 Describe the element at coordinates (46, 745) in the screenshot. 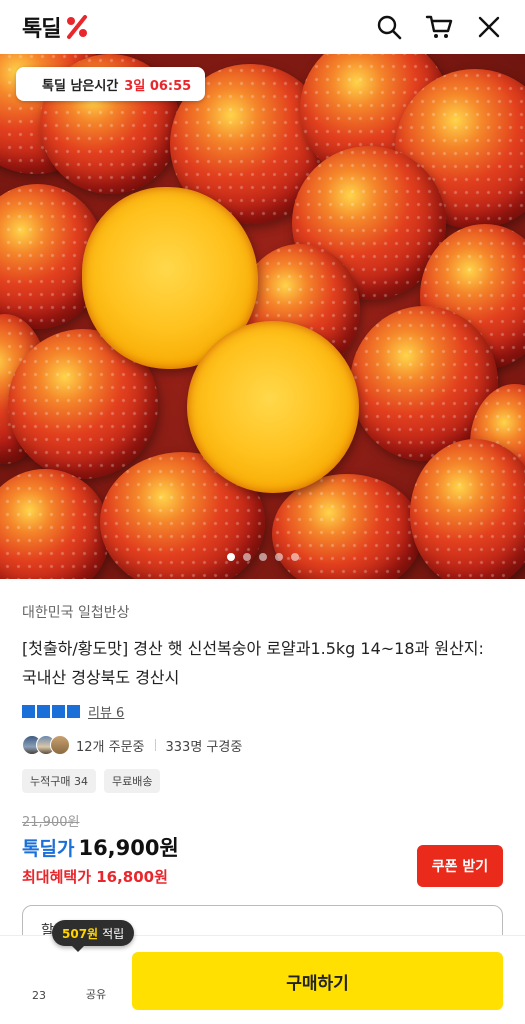

I see `buyer-avatars` at that location.